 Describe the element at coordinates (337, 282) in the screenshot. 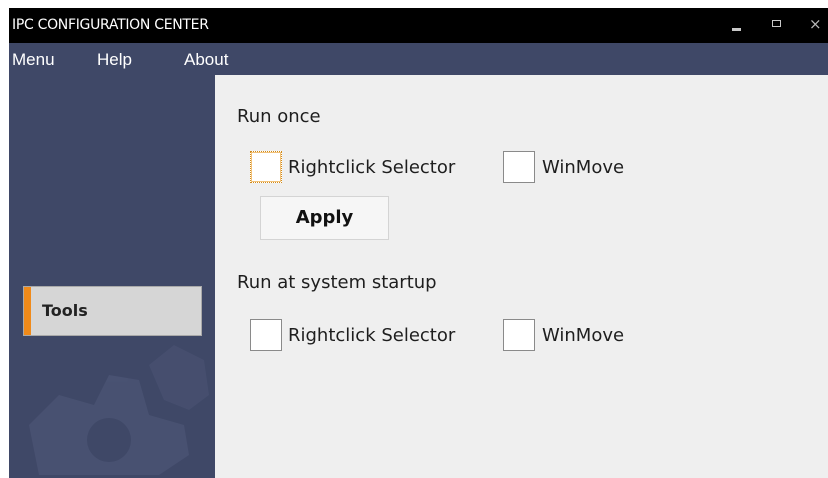

I see `startup-heading: Run at system startup` at that location.